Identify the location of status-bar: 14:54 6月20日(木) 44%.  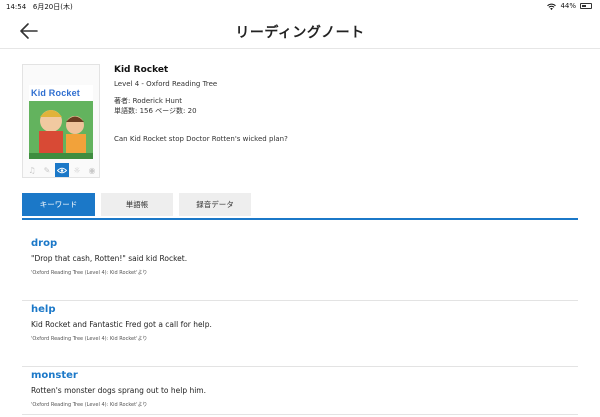
(300, 7).